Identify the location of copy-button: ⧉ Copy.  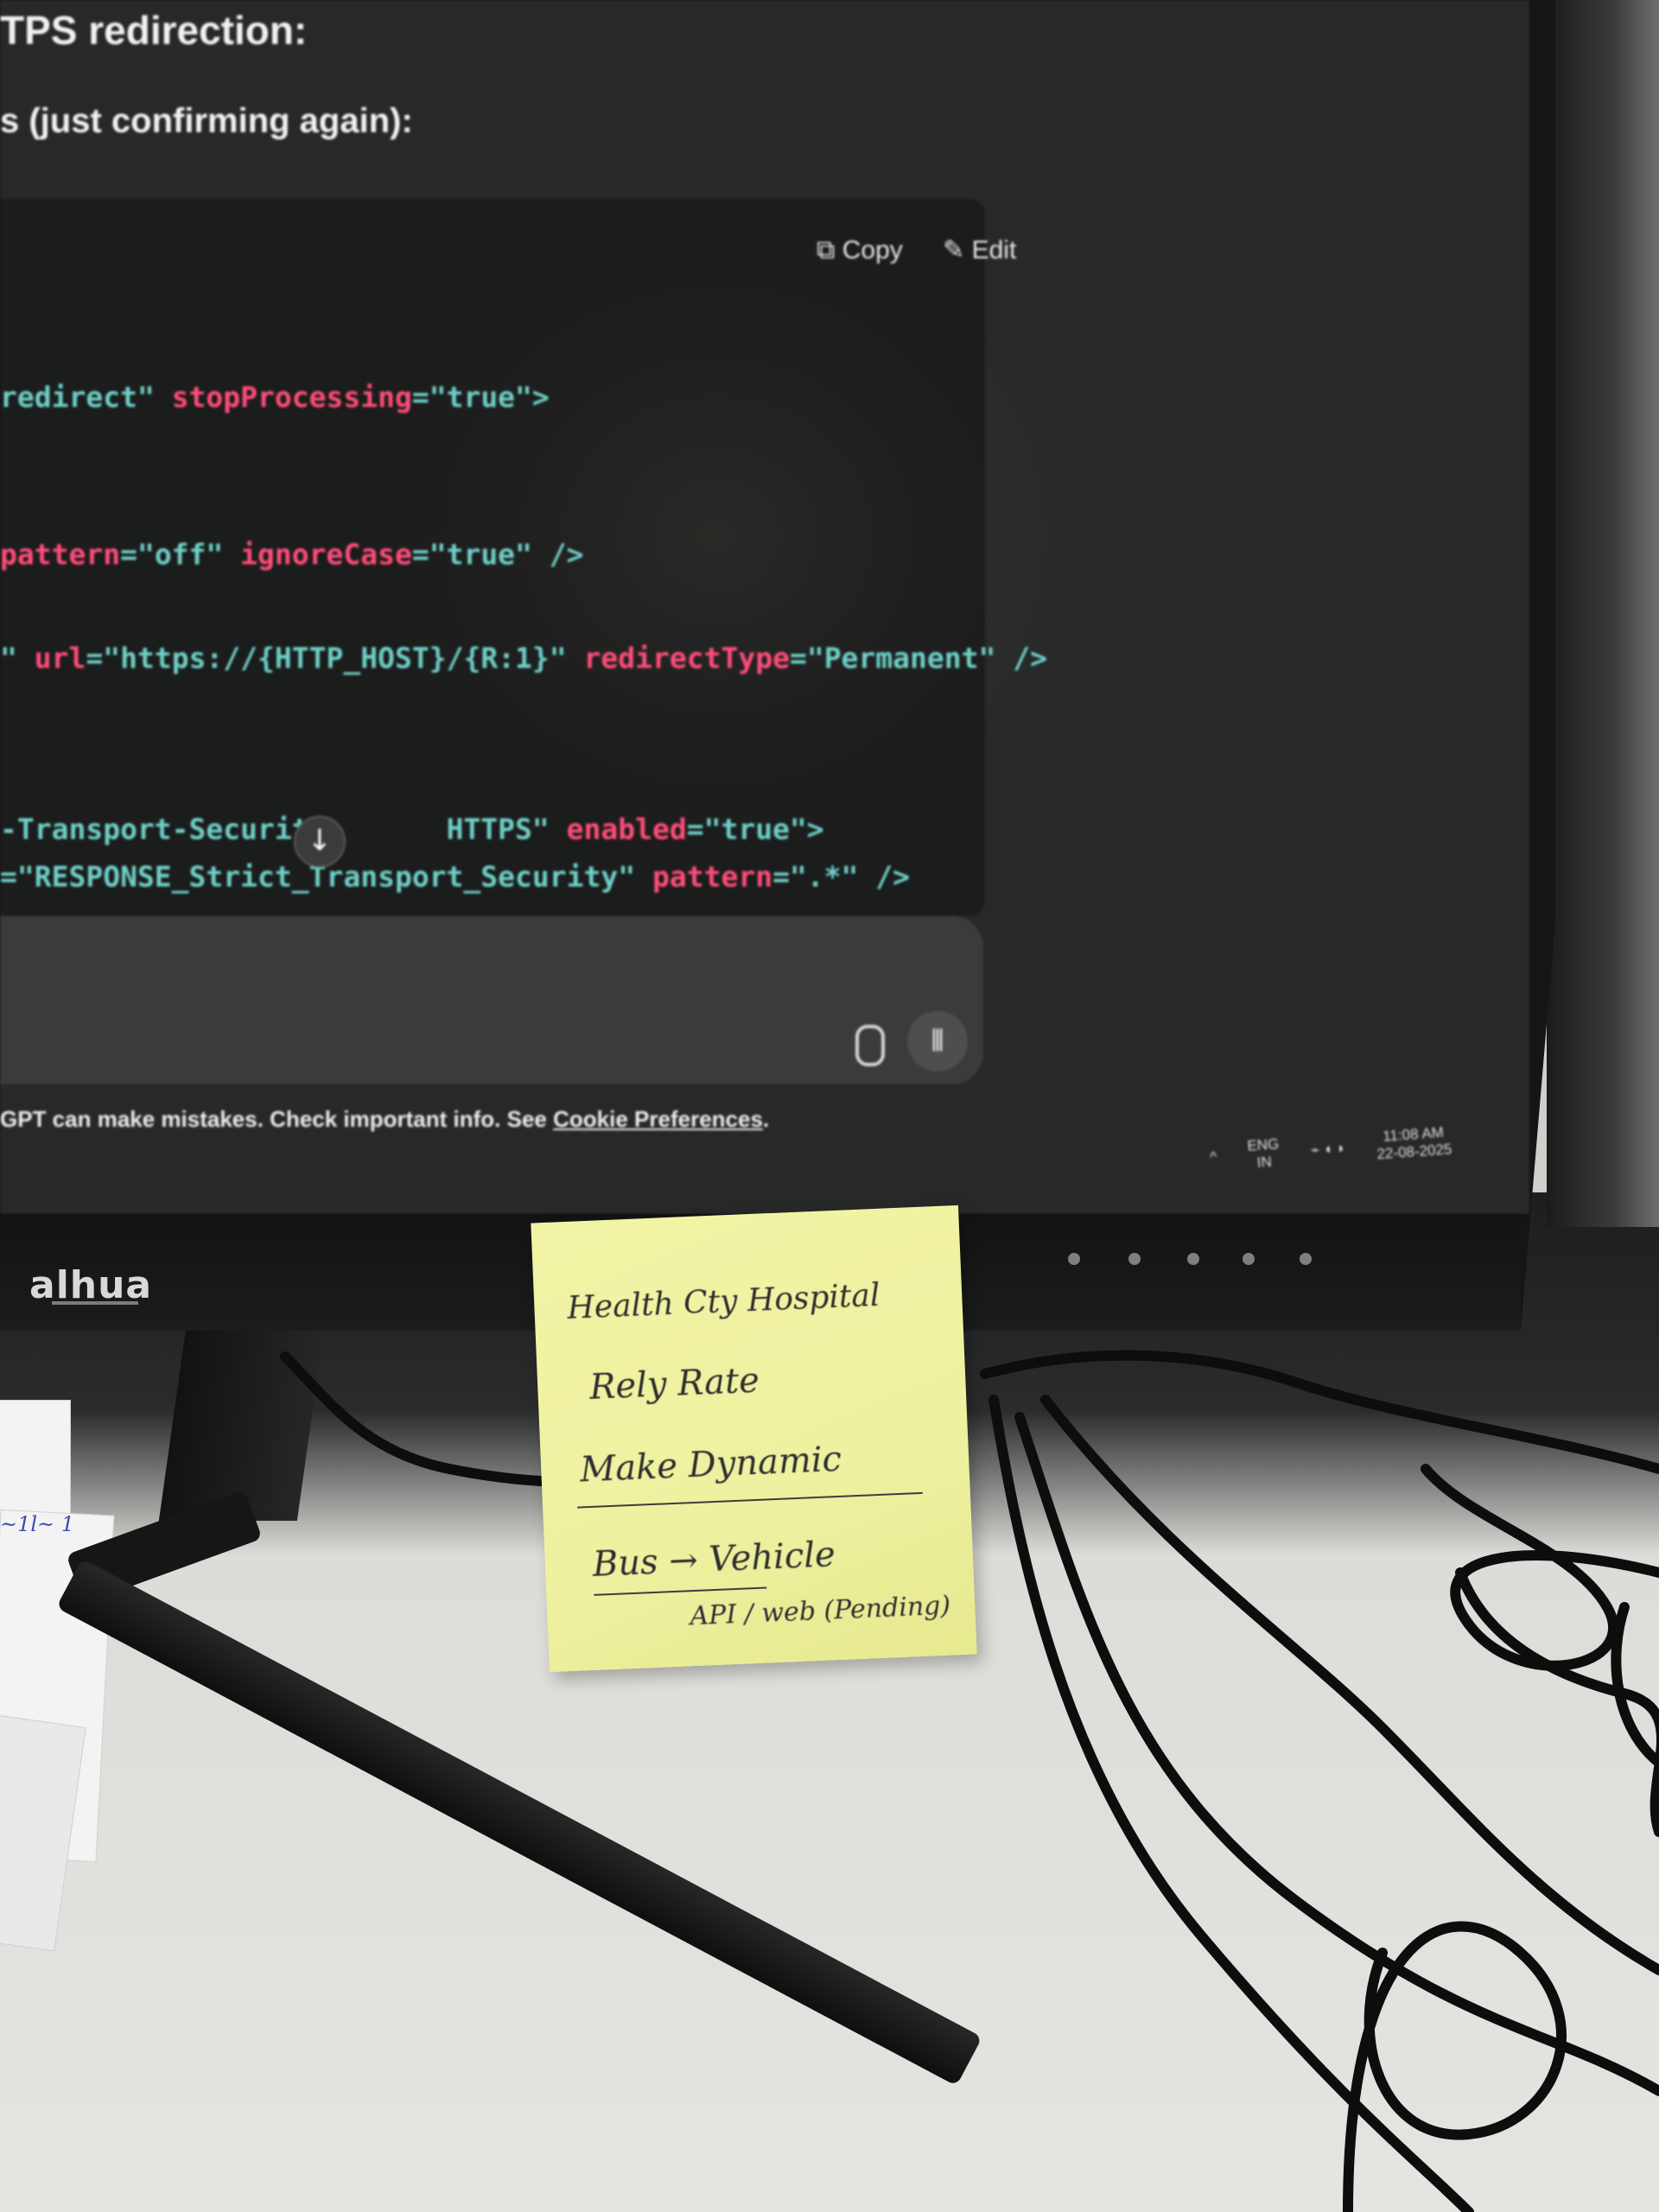
(860, 250).